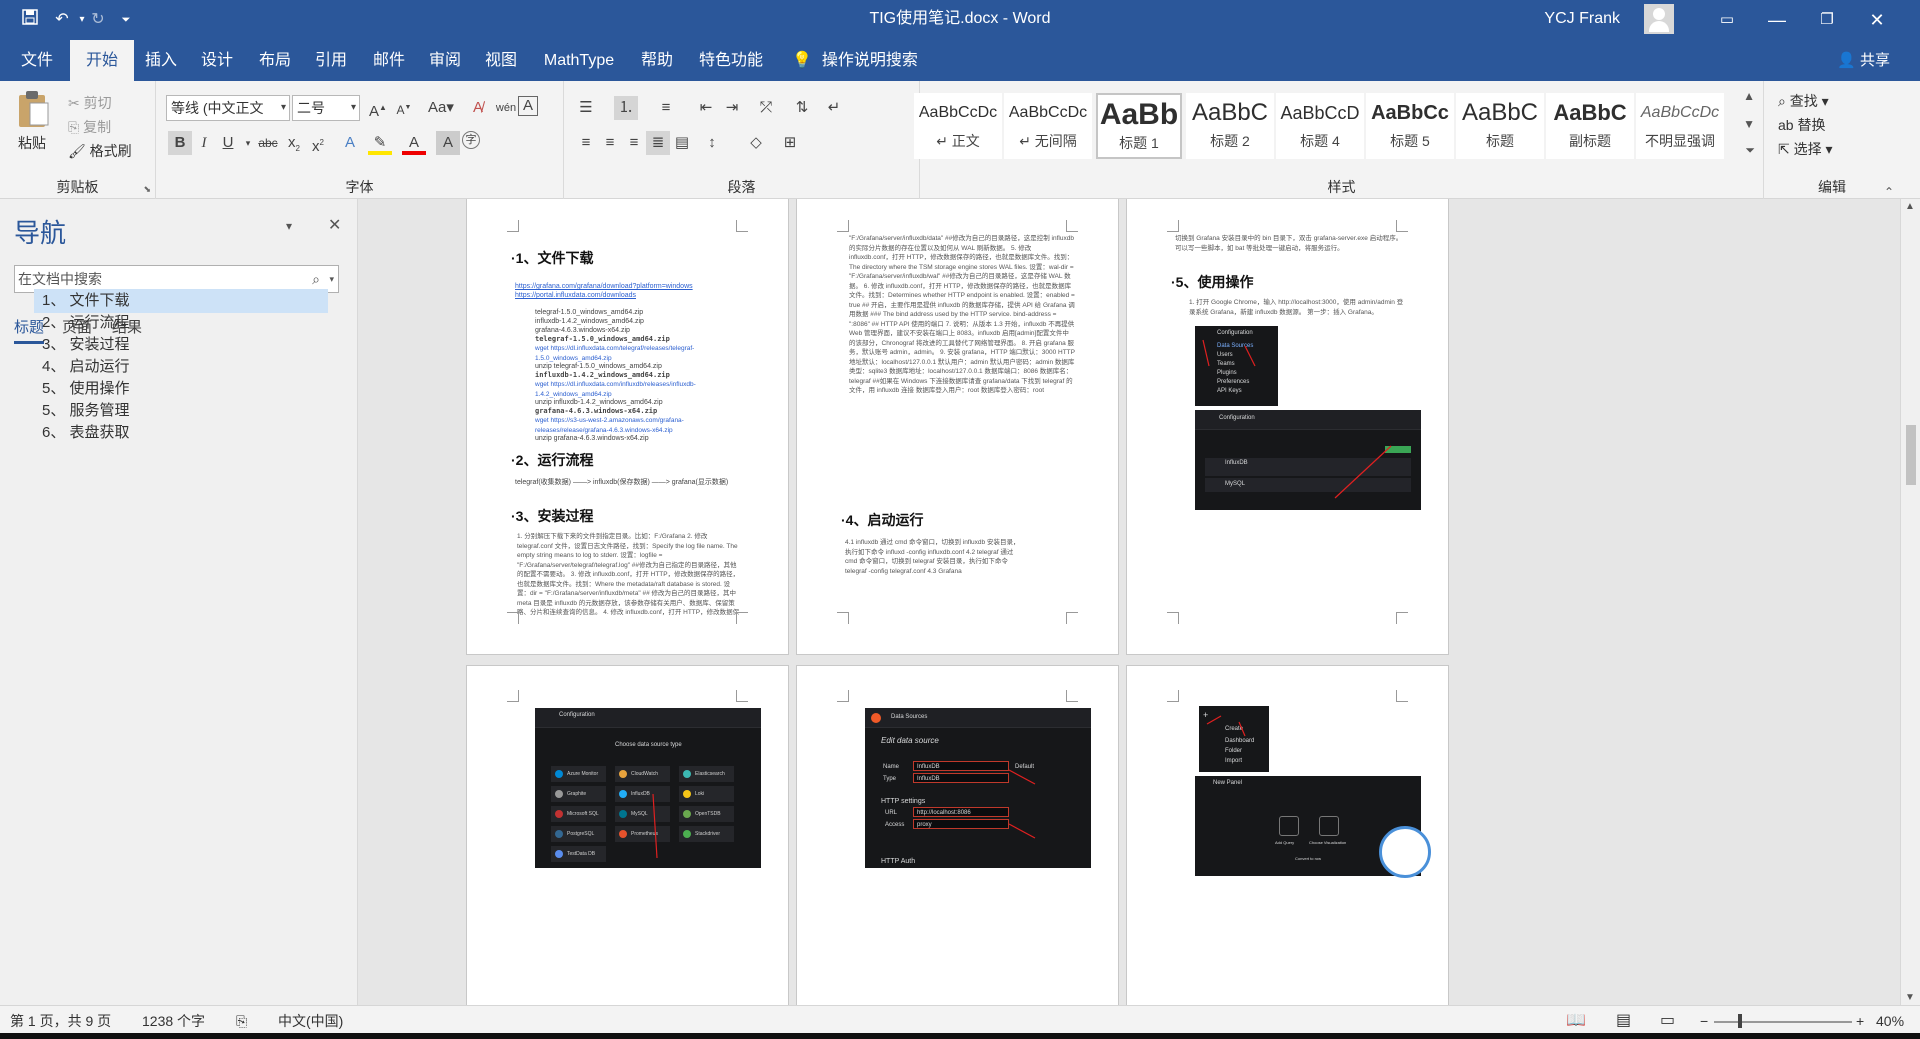  Describe the element at coordinates (98, 20) in the screenshot. I see `redo-icon: ↻` at that location.